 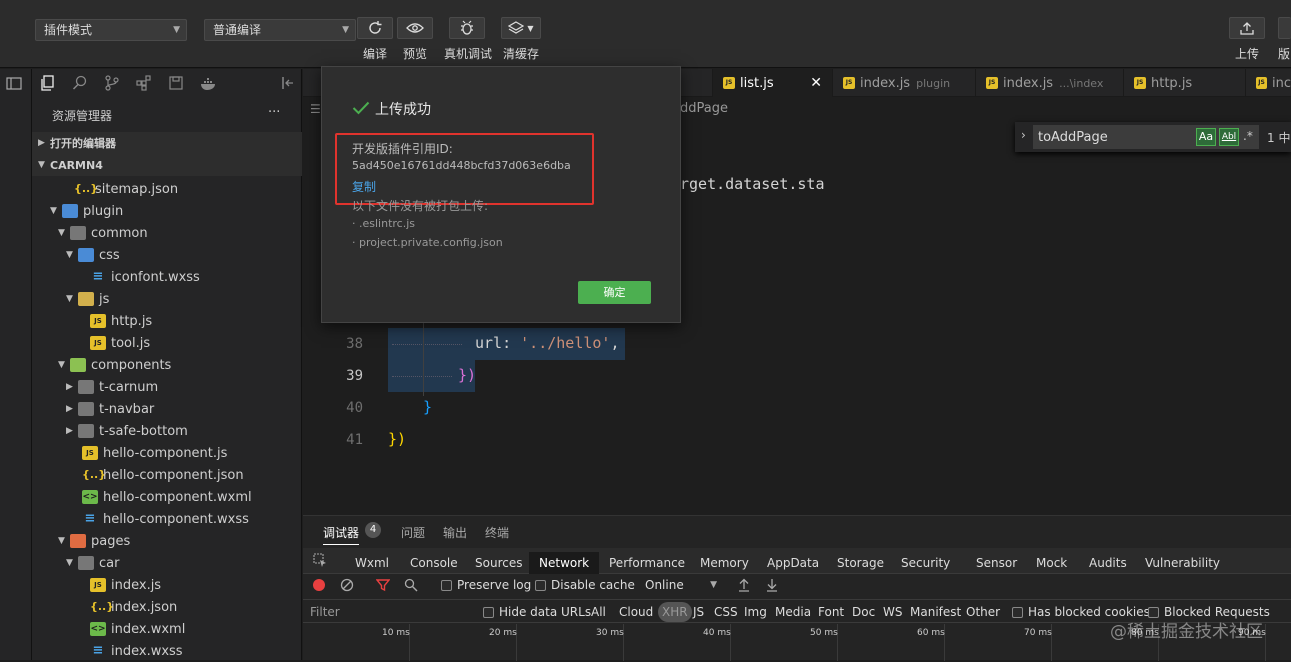 I want to click on tree-item: ▼ car, so click(x=167, y=563).